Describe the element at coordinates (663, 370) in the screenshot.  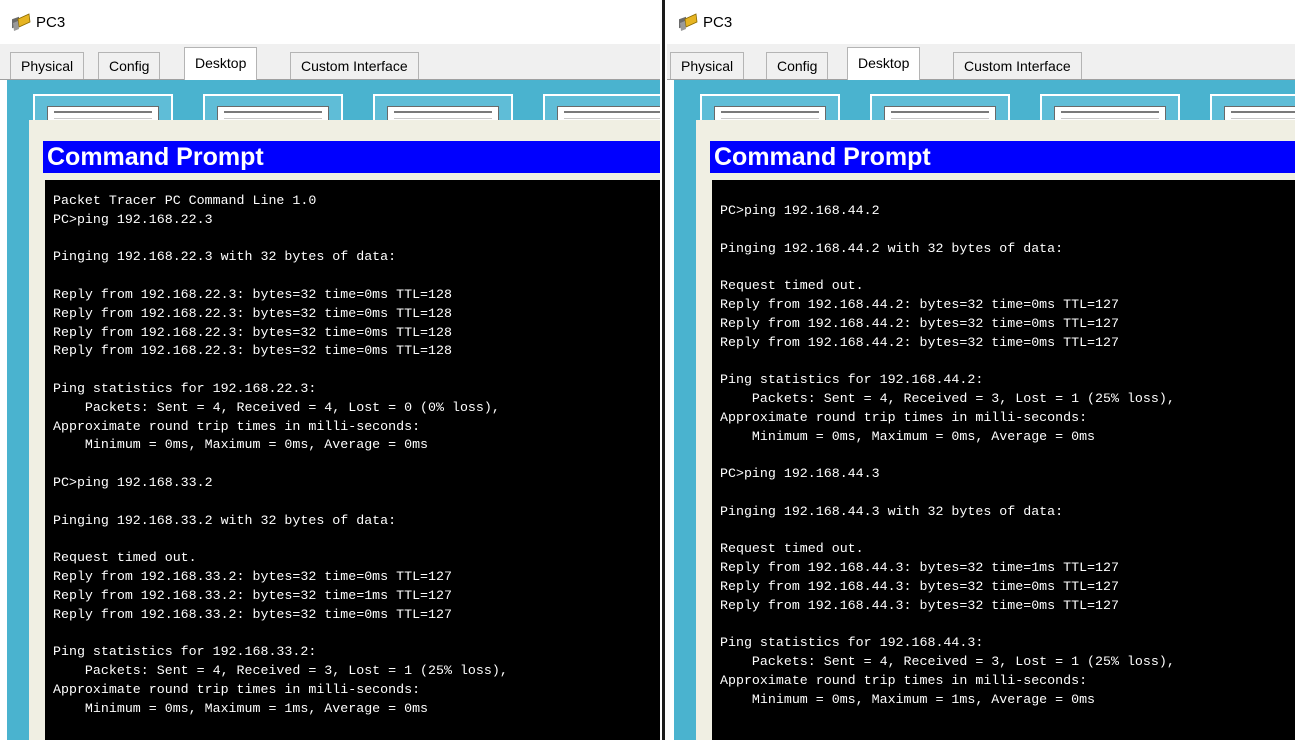
I see `pane-divider` at that location.